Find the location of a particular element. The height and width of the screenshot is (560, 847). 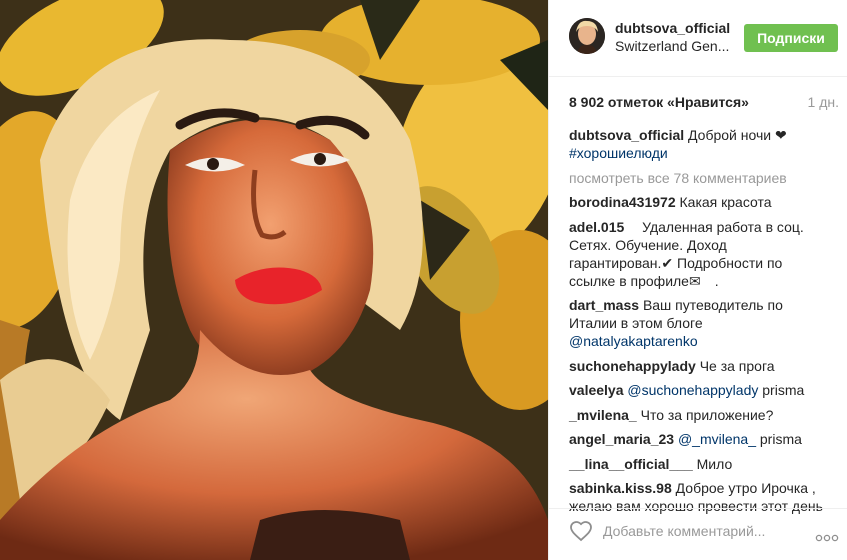

comment-footer is located at coordinates (698, 534).